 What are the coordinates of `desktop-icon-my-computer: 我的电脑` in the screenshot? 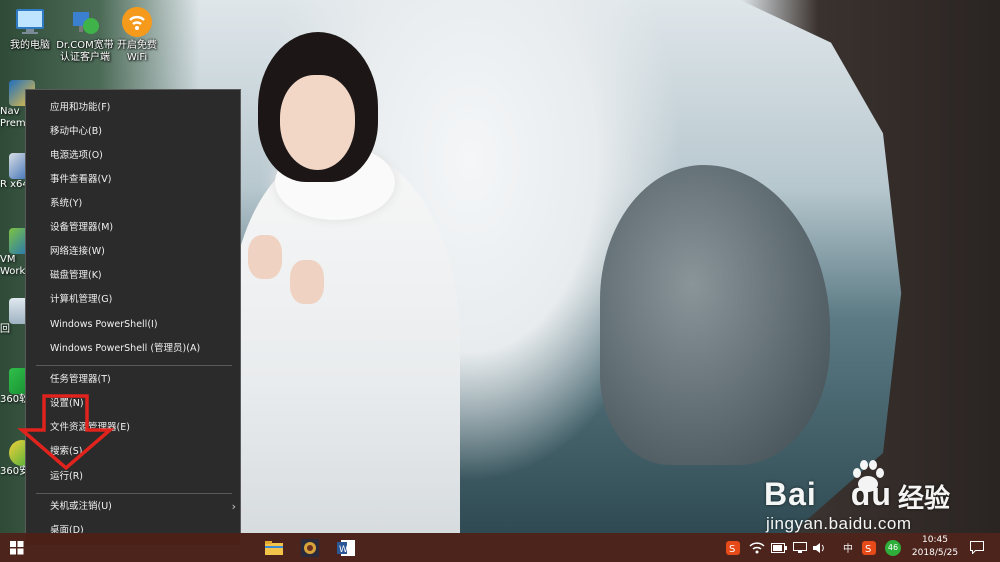 It's located at (30, 29).